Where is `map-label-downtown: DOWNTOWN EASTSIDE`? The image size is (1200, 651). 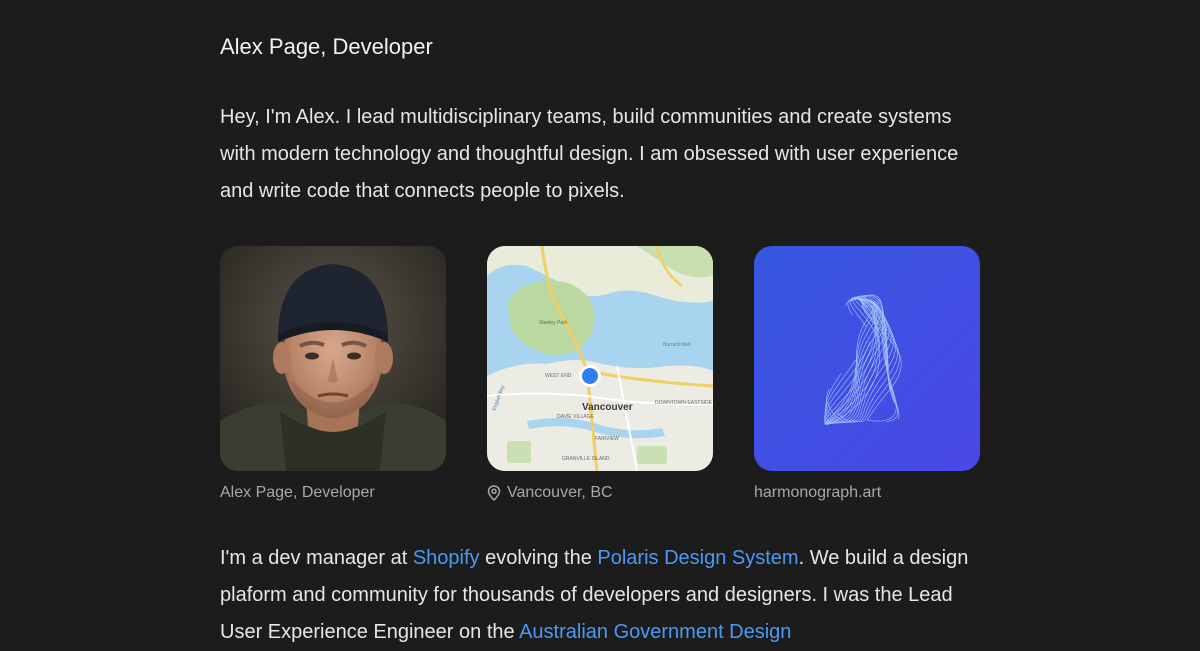
map-label-downtown: DOWNTOWN EASTSIDE is located at coordinates (684, 403).